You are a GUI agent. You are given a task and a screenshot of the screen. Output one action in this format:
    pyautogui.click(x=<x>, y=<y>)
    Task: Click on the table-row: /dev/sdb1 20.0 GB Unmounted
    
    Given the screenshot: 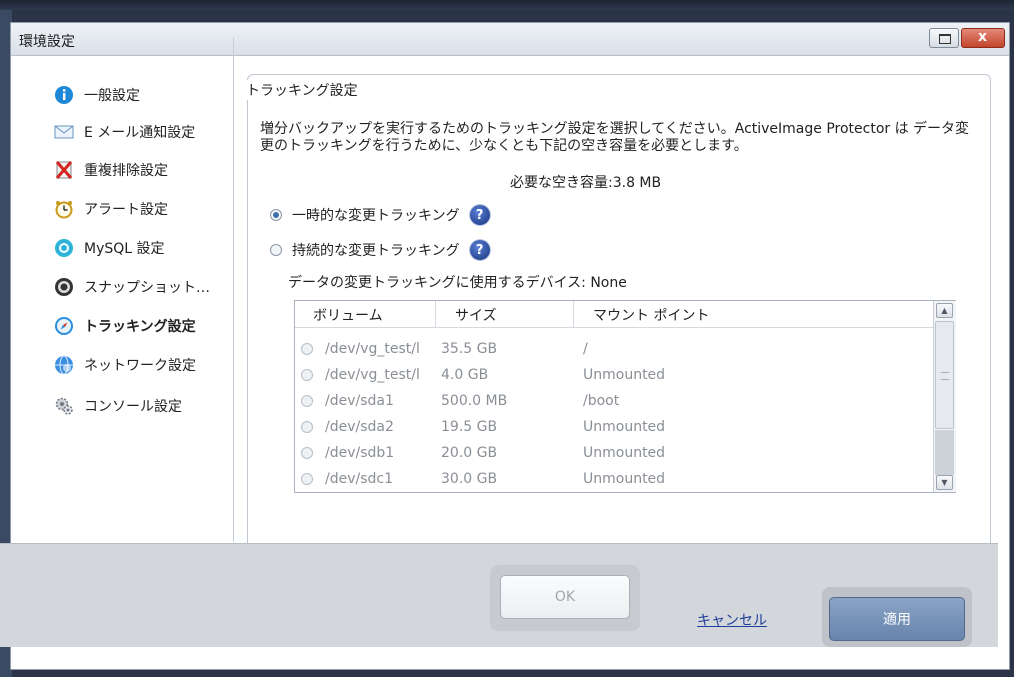 What is the action you would take?
    pyautogui.click(x=613, y=453)
    